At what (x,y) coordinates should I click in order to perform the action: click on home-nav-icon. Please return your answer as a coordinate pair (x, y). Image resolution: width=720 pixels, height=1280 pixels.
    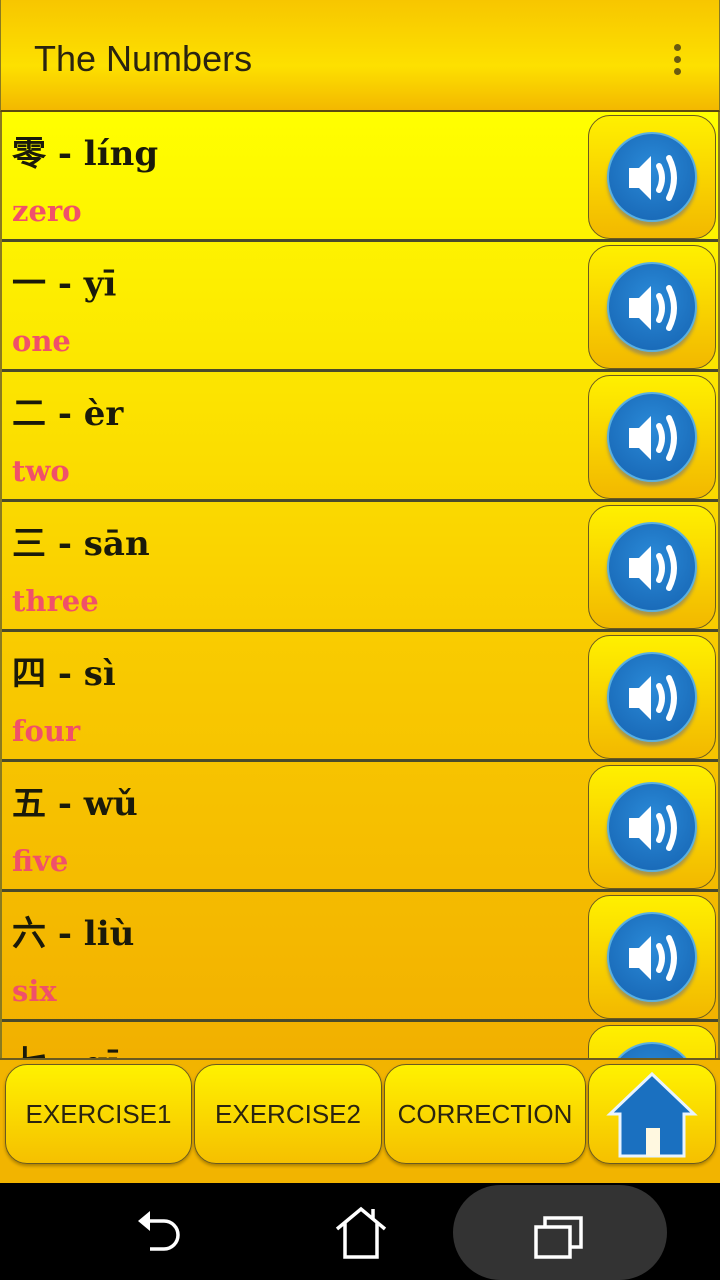
    Looking at the image, I should click on (361, 1233).